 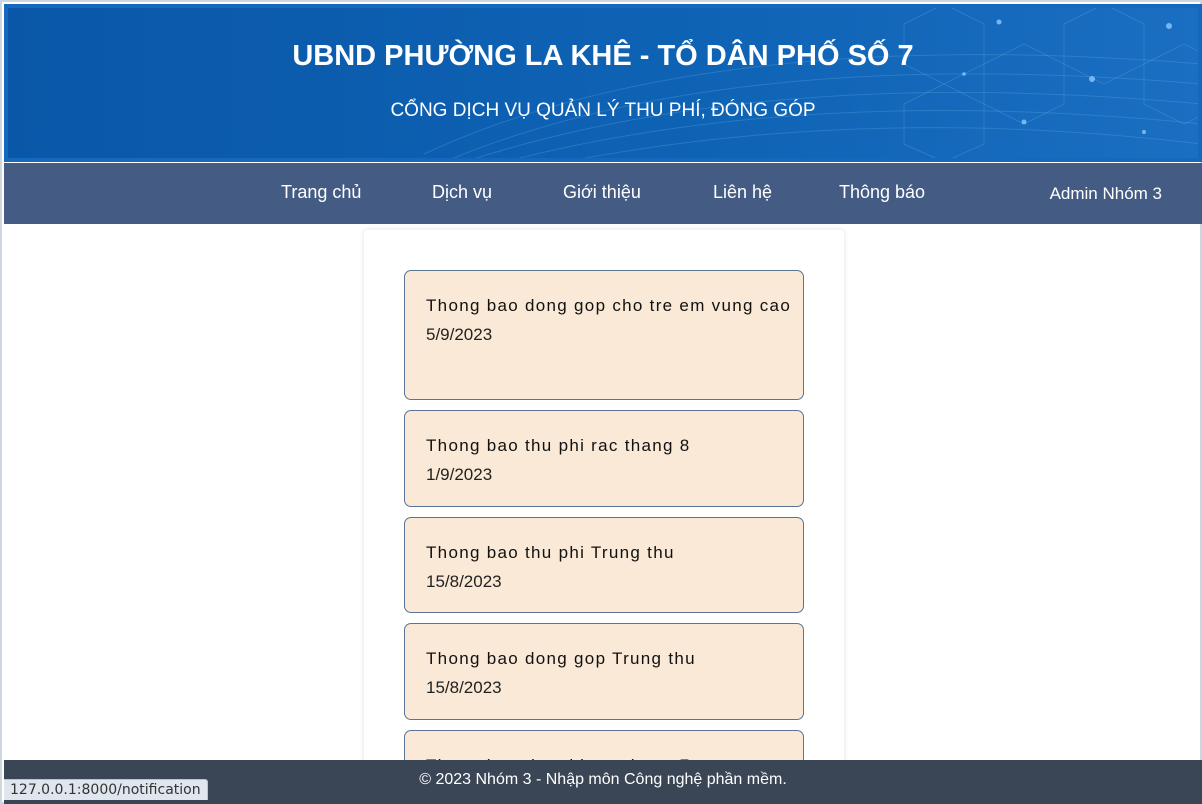 What do you see at coordinates (603, 56) in the screenshot?
I see `page-title: UBND PHƯỜNG LA KHÊ - TỔ DÂN PHỐ SỐ 7` at bounding box center [603, 56].